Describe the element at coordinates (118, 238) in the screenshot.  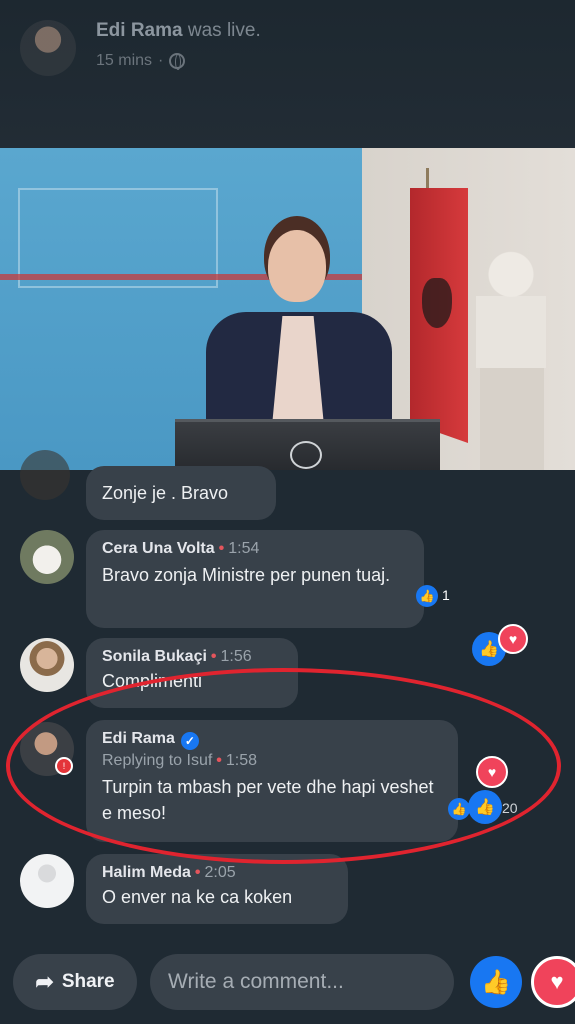
I see `building-emblem` at that location.